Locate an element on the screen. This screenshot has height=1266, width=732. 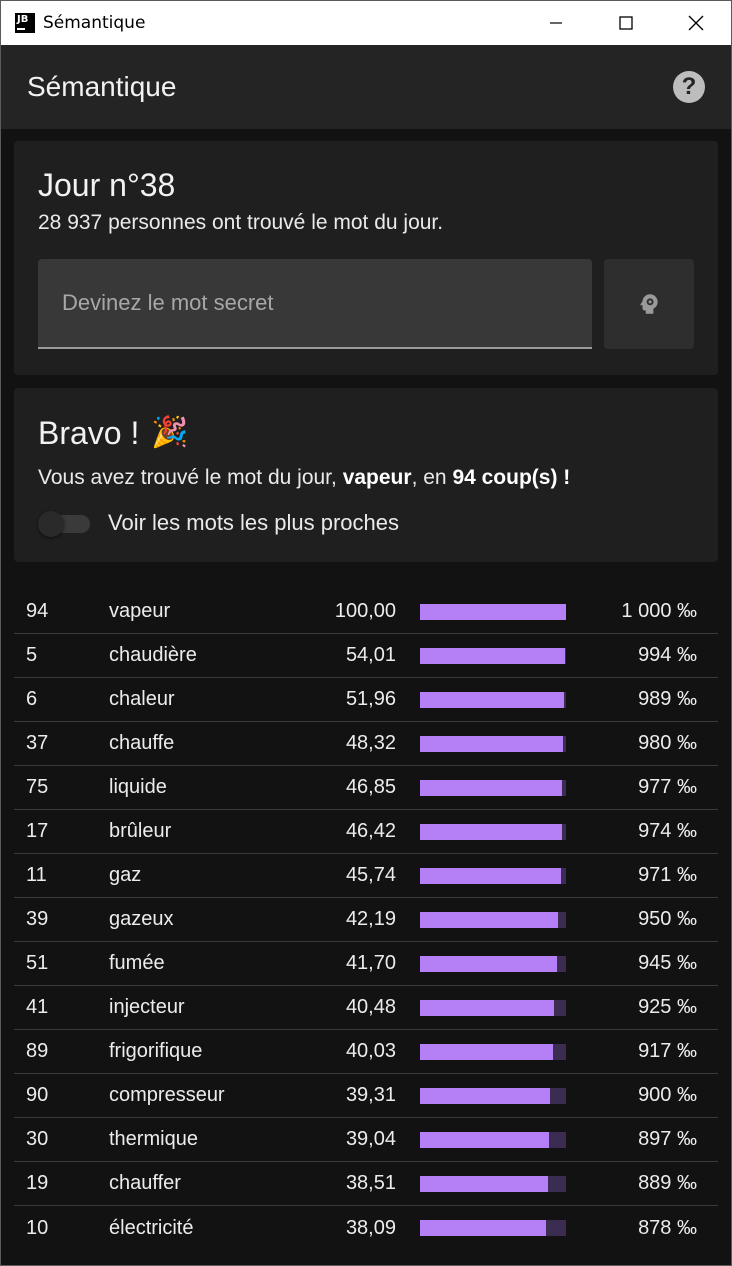
table-row: 37 chauffe 48,32 980 ‰ is located at coordinates (366, 744).